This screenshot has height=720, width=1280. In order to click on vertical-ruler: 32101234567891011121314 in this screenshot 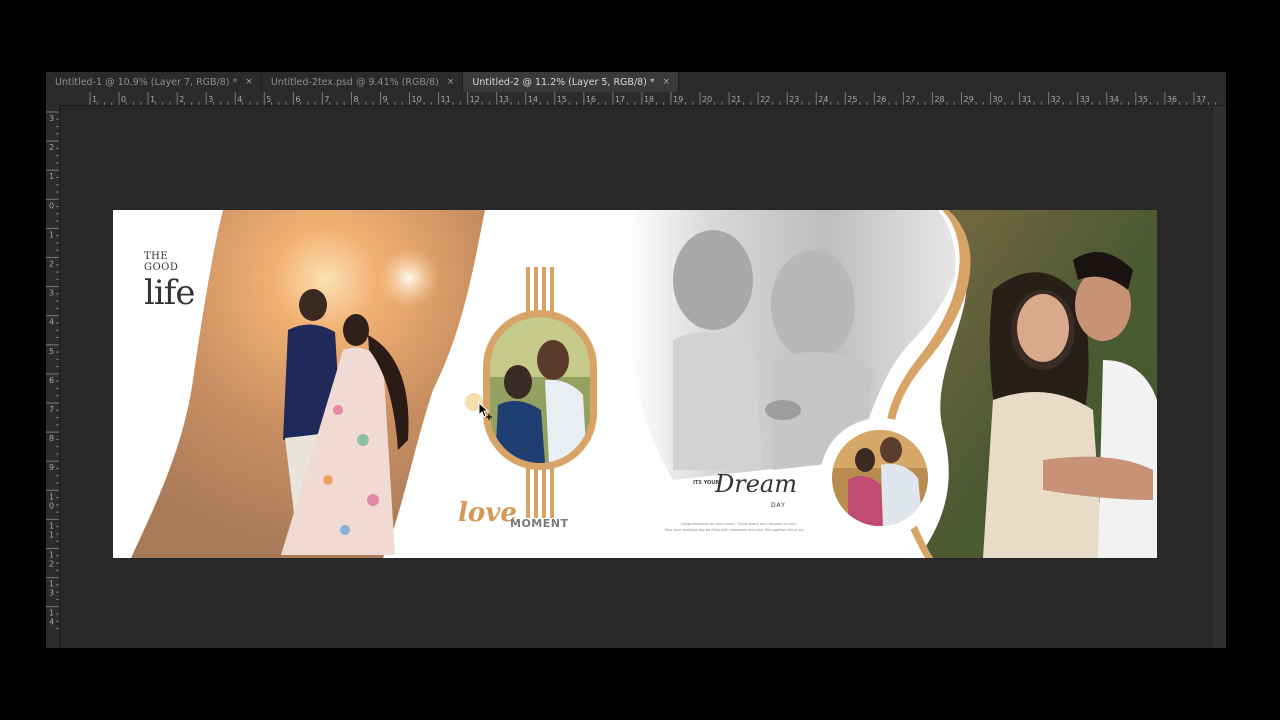, I will do `click(53, 377)`.